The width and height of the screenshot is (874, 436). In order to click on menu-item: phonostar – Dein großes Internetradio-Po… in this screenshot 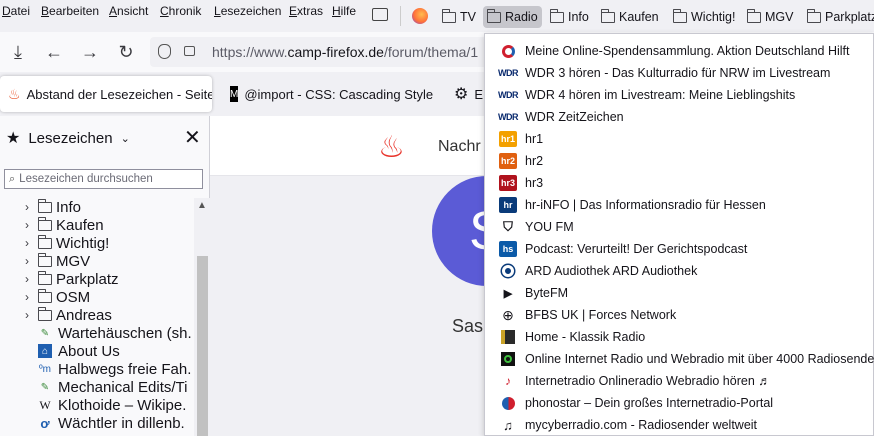, I will do `click(679, 403)`.